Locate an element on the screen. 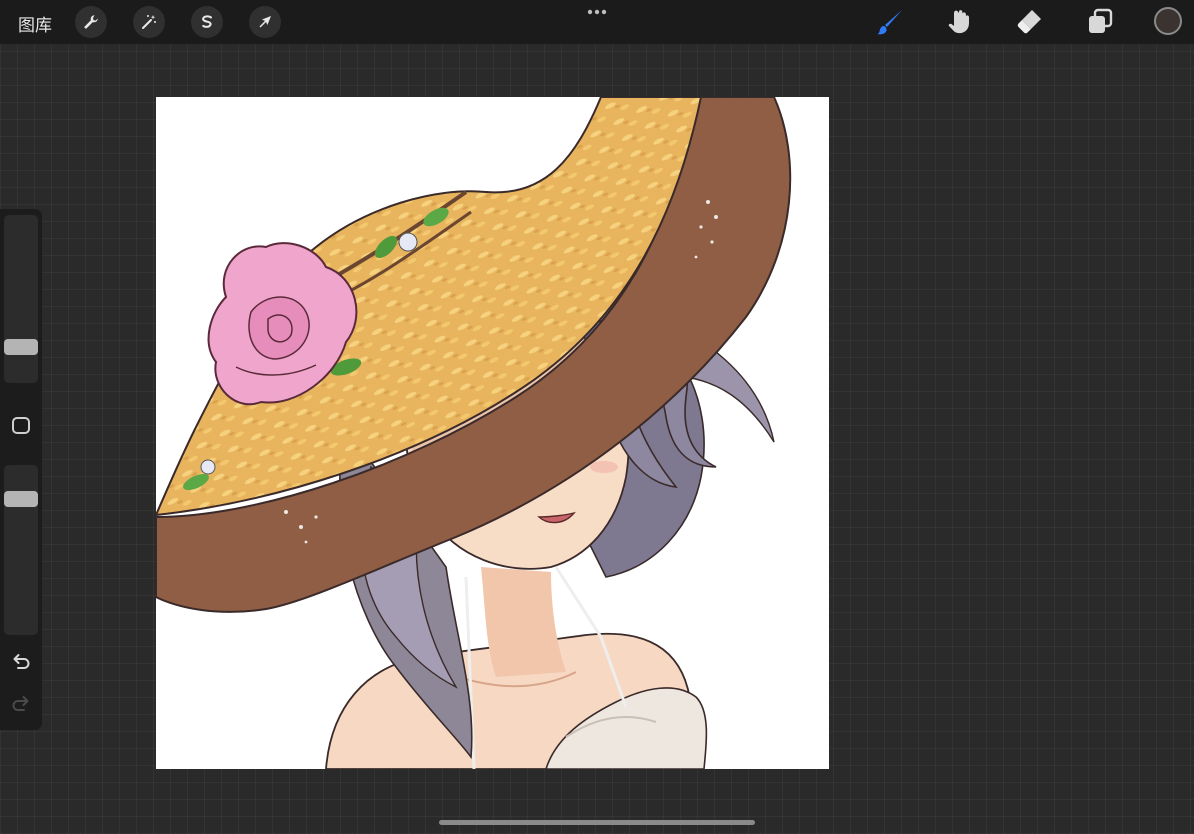 The width and height of the screenshot is (1194, 834). eraser-tool-button is located at coordinates (1029, 22).